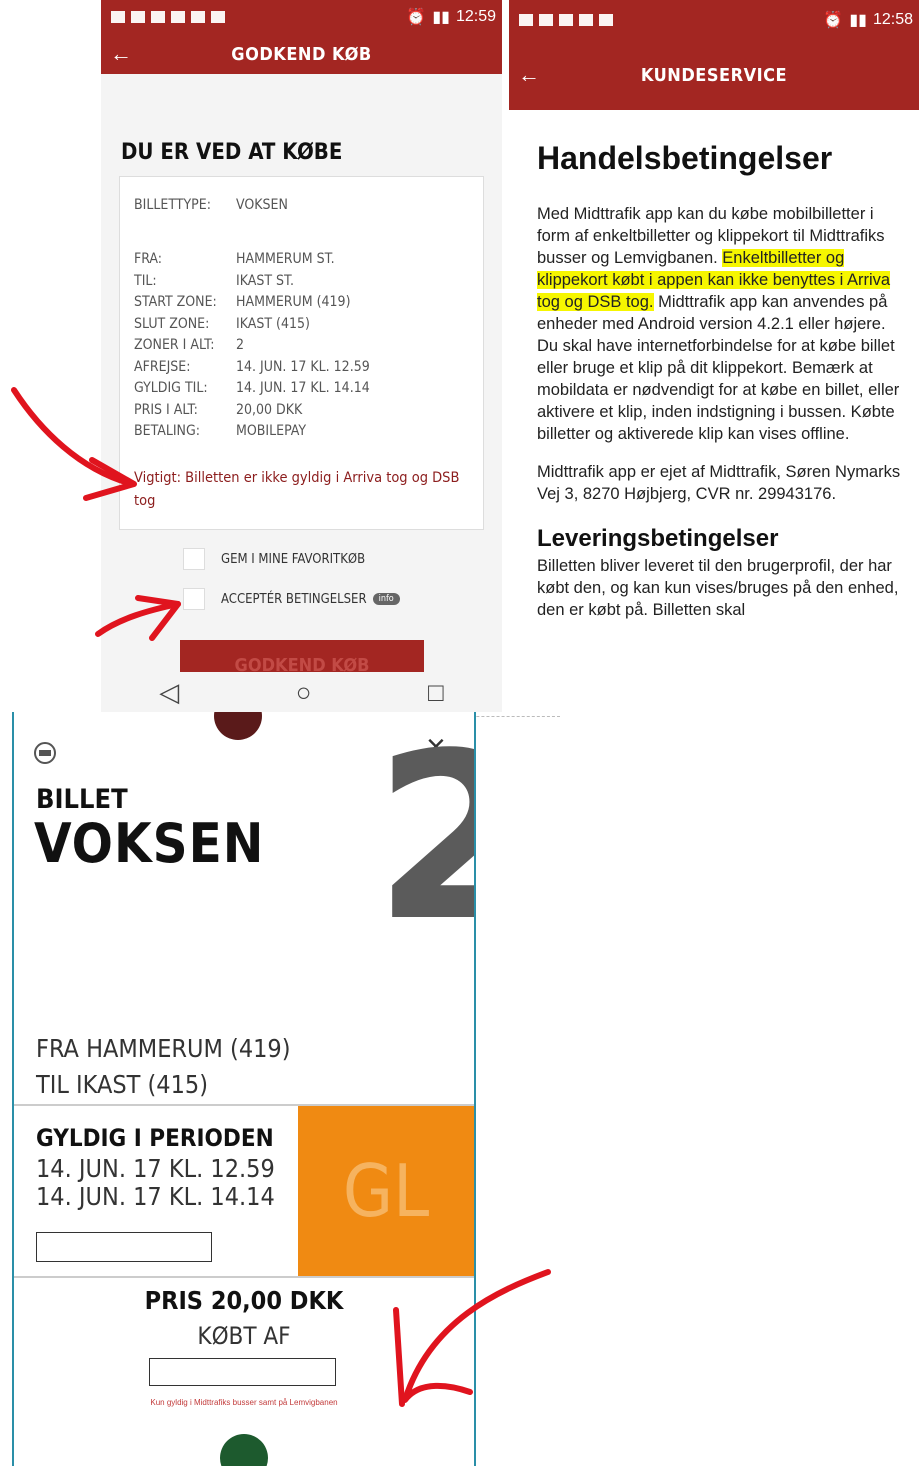 The height and width of the screenshot is (1466, 919). I want to click on detail-label: SLUT ZONE:, so click(172, 323).